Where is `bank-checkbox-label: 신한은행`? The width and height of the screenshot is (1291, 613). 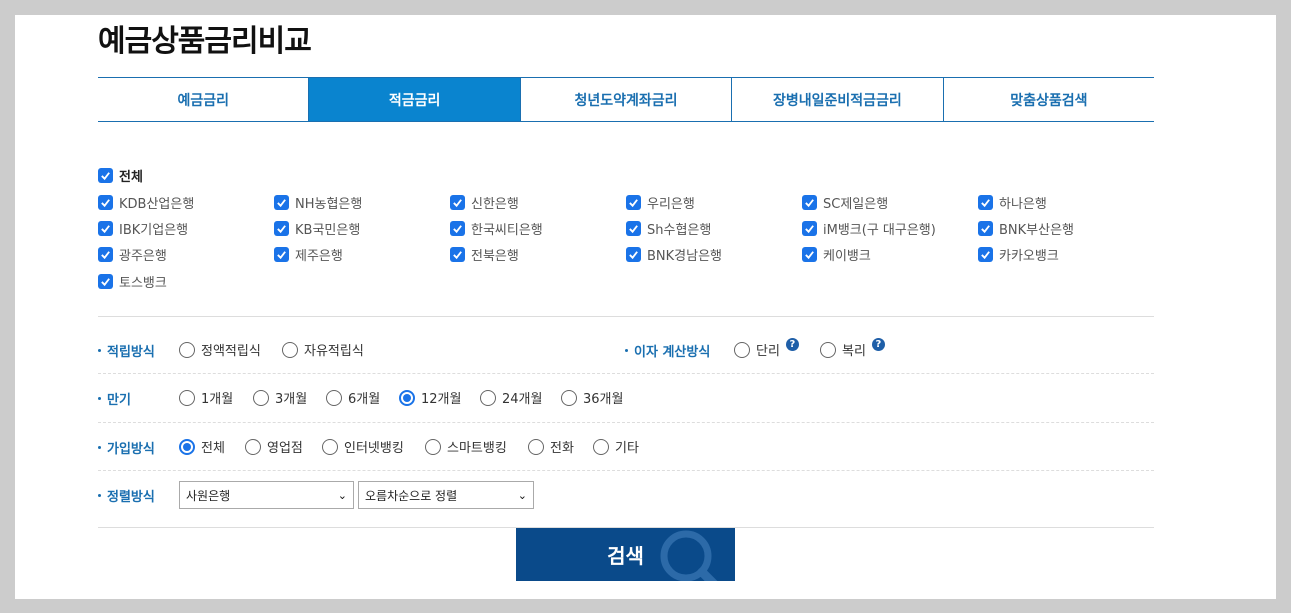 bank-checkbox-label: 신한은행 is located at coordinates (495, 204).